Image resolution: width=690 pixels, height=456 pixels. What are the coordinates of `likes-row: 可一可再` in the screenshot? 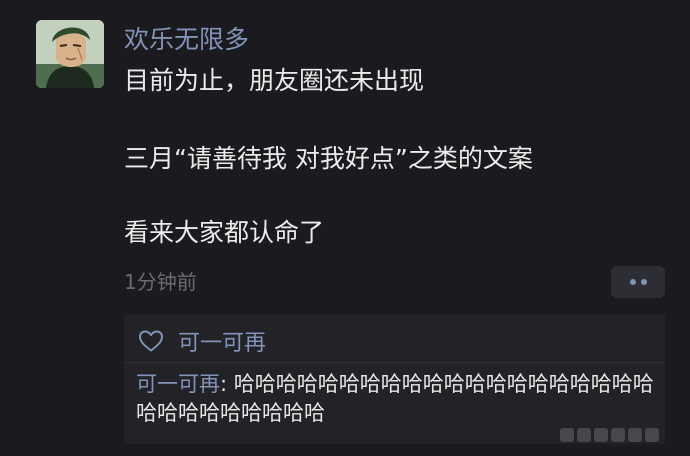 It's located at (202, 341).